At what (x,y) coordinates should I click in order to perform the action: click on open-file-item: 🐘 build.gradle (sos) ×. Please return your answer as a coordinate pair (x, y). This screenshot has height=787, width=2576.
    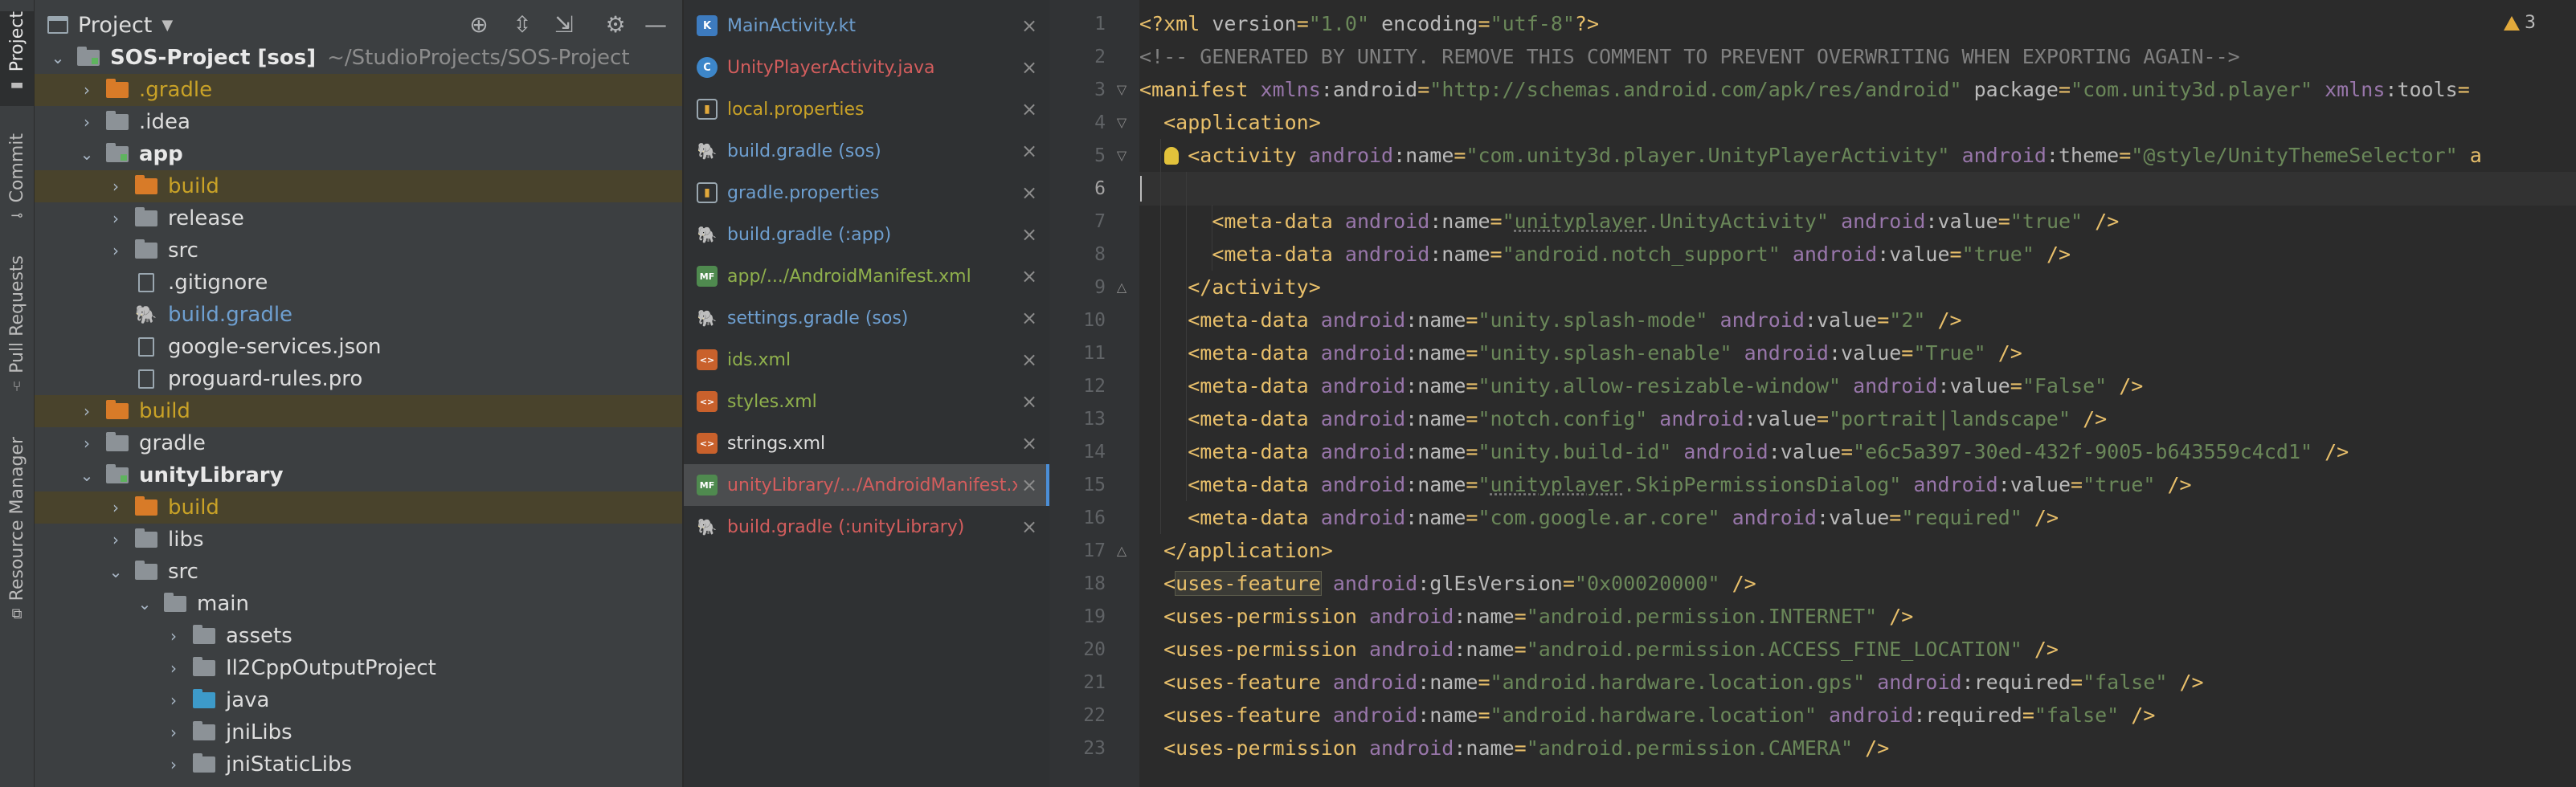
    Looking at the image, I should click on (866, 151).